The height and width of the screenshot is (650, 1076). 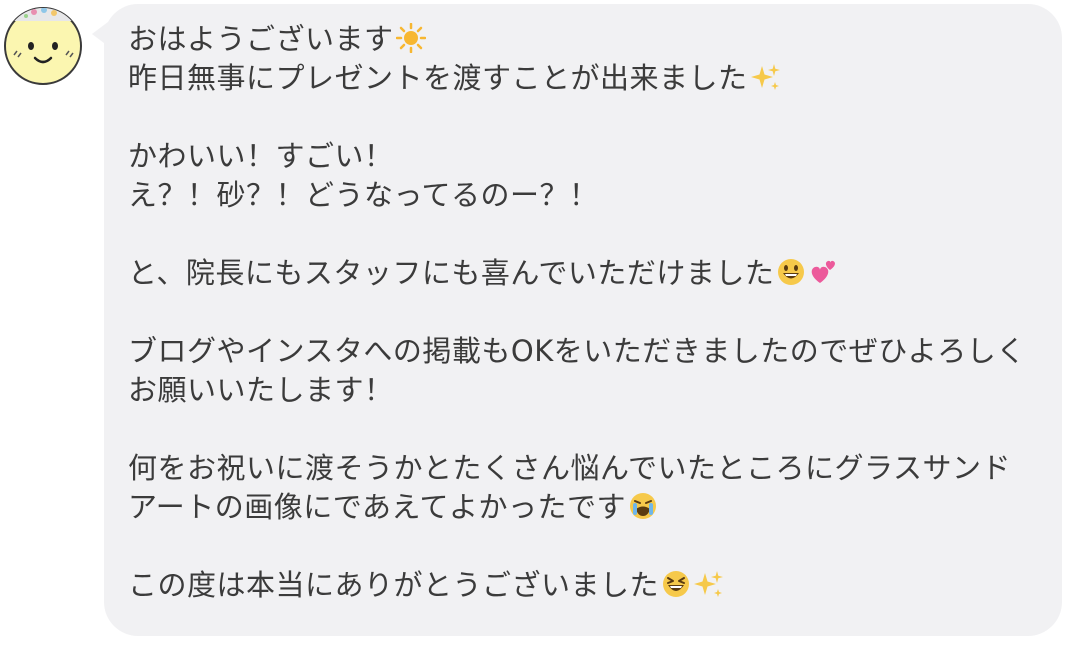 I want to click on laughing-face-emoji, so click(x=676, y=589).